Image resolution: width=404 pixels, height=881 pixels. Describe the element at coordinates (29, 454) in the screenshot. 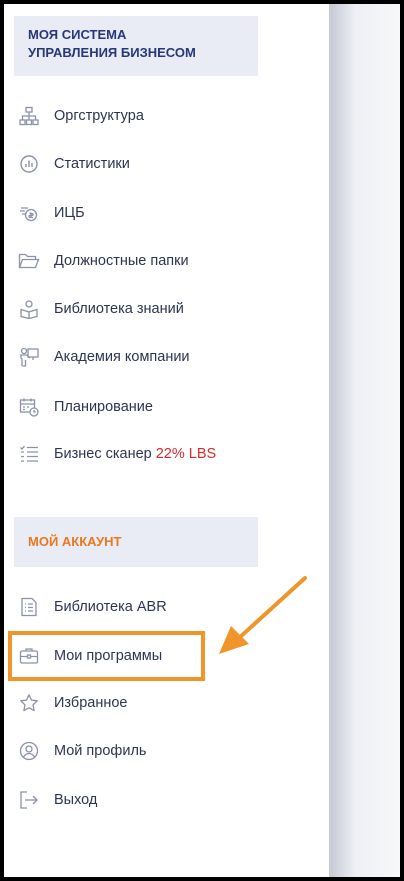

I see `checklist-icon` at that location.